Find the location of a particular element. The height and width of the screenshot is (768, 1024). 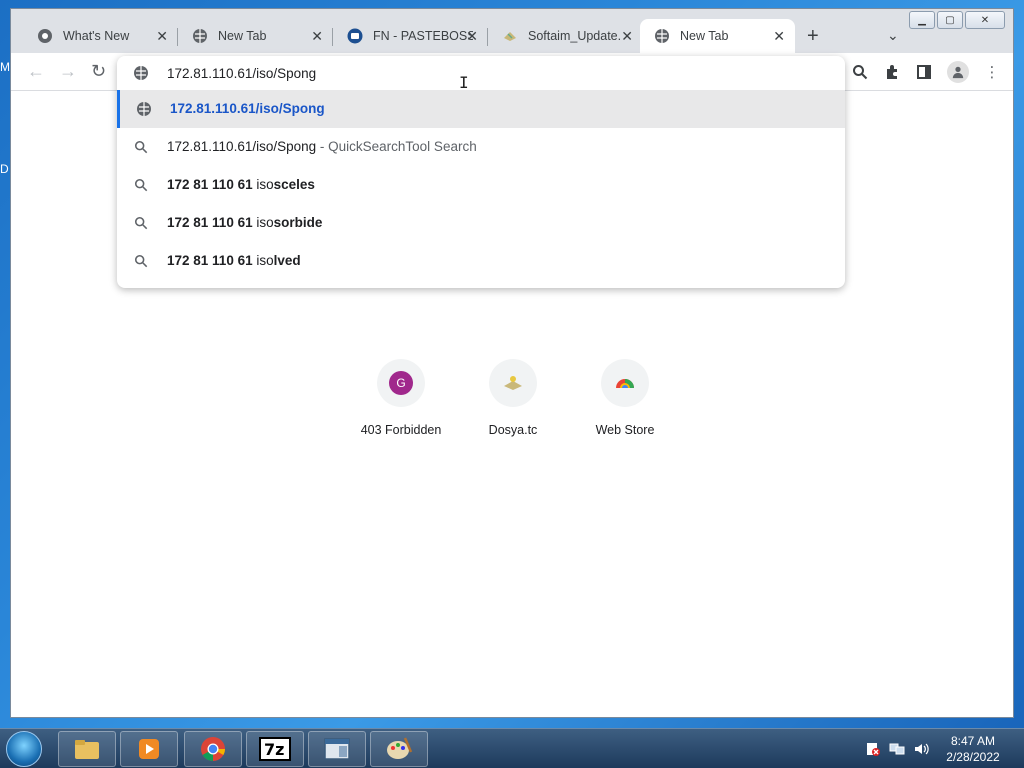

paint-icon is located at coordinates (400, 748).